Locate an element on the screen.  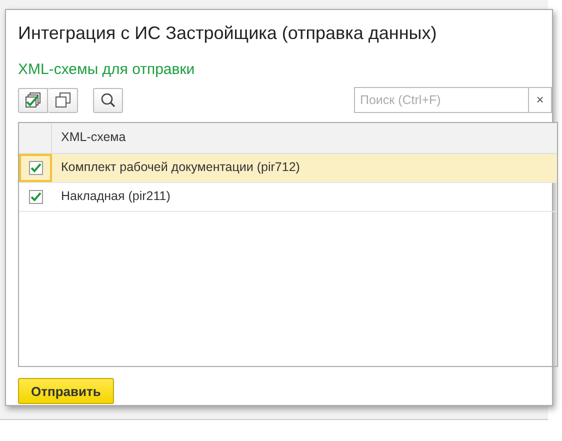
table-row: Комплект рабочей документации (pir712) is located at coordinates (288, 168).